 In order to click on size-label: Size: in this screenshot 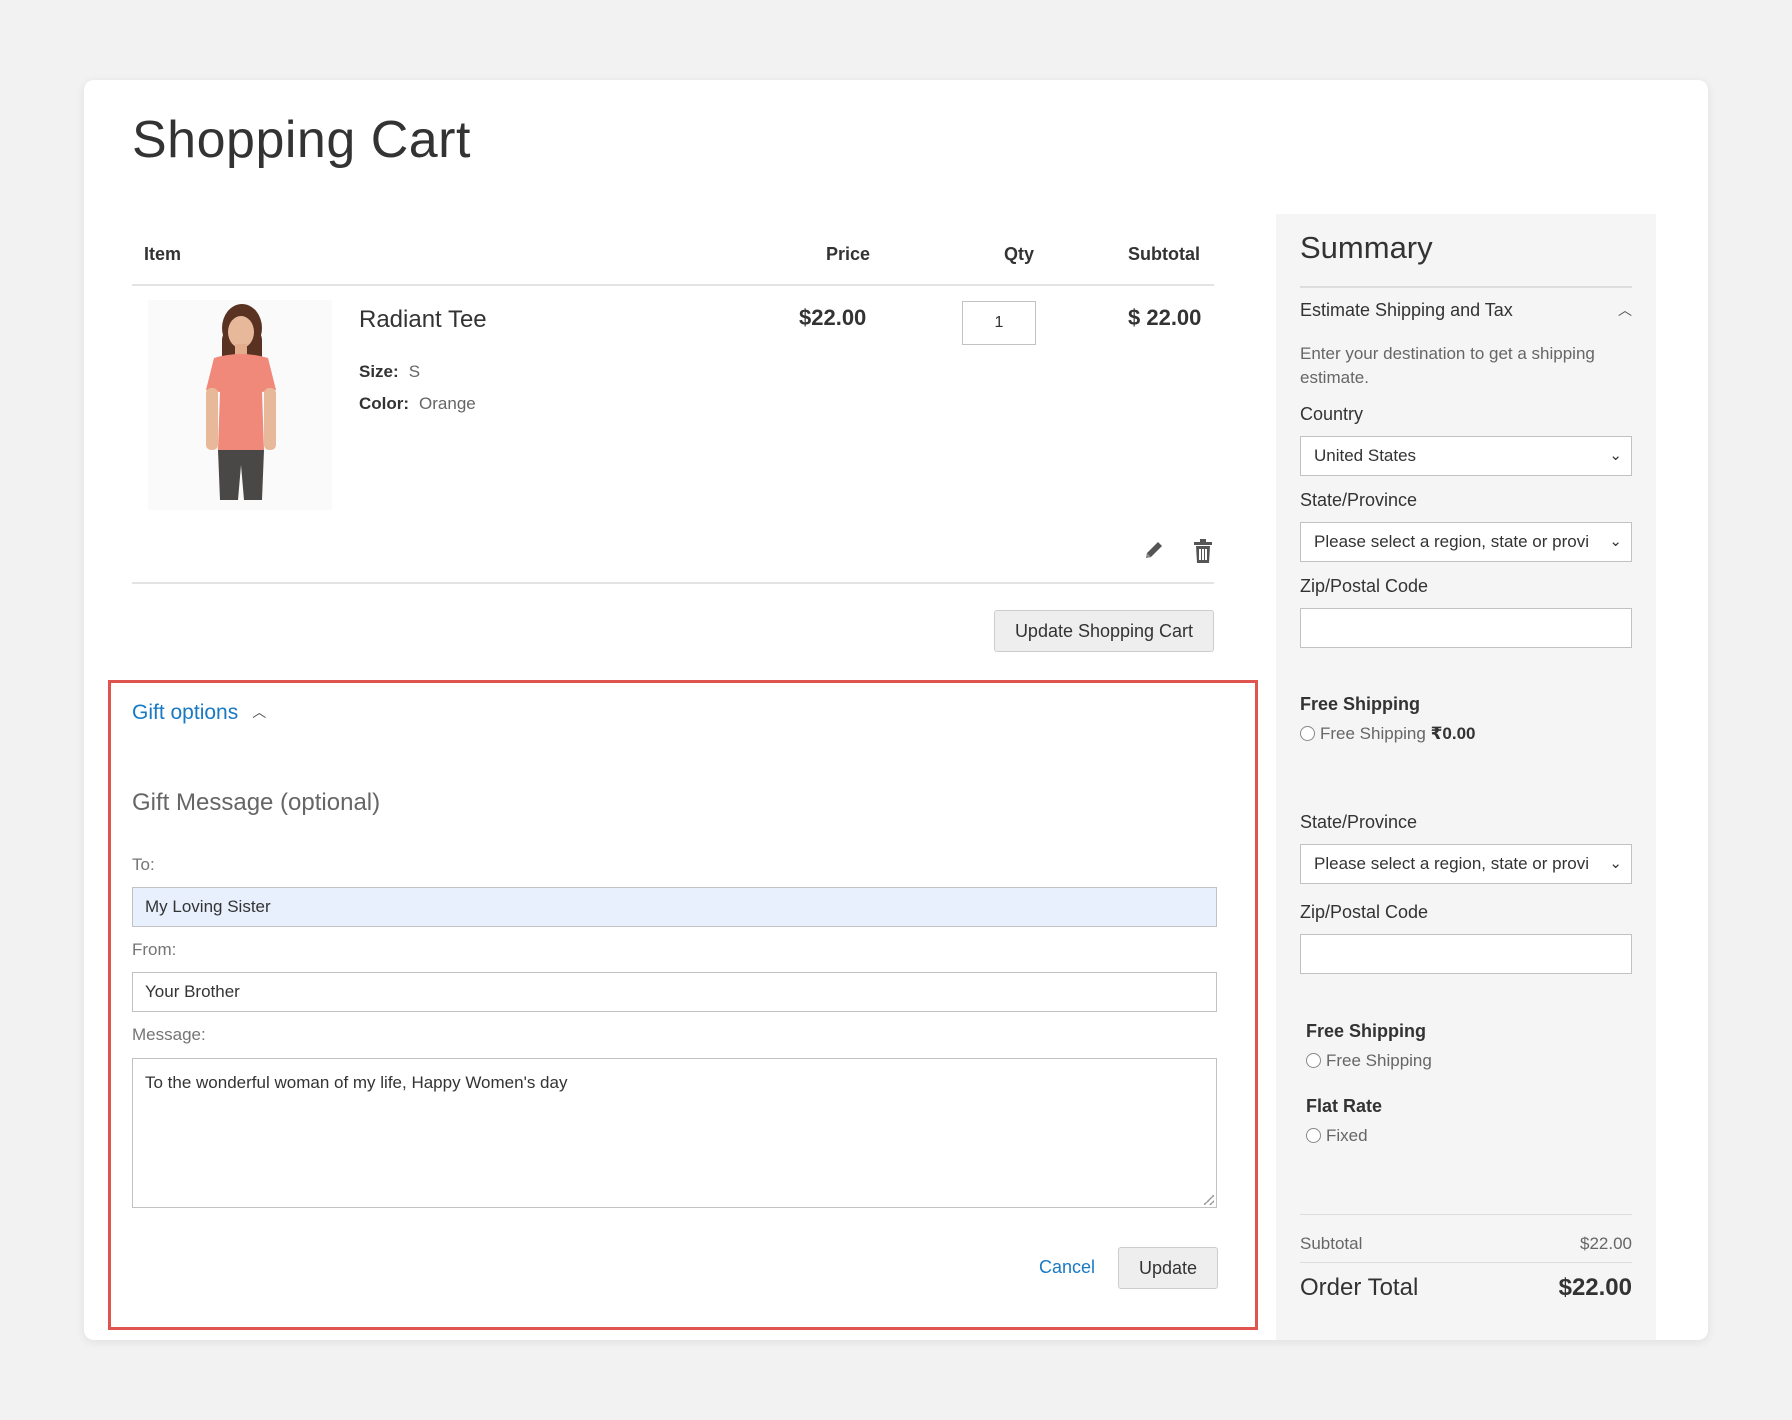, I will do `click(379, 371)`.